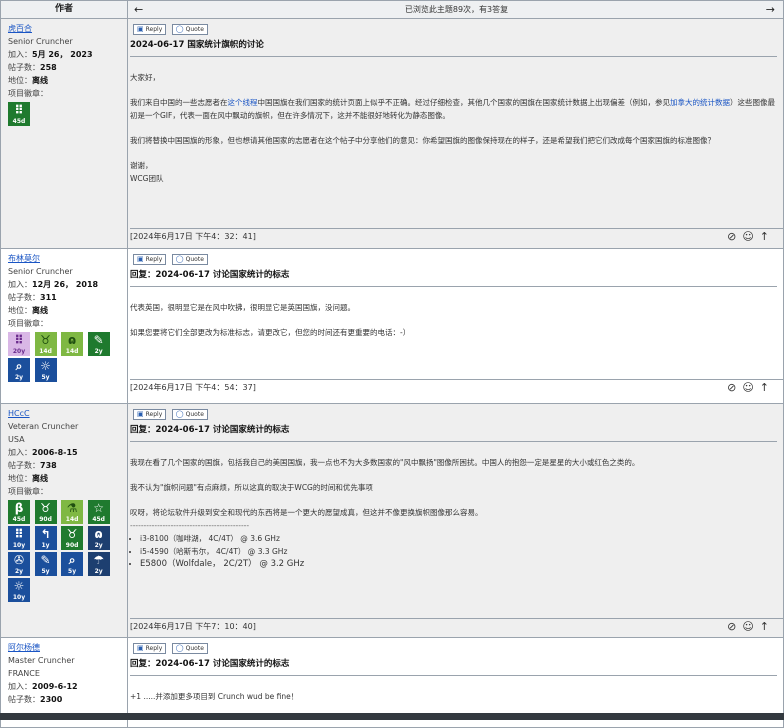 Image resolution: width=784 pixels, height=728 pixels. What do you see at coordinates (48, 297) in the screenshot?
I see `post-count: 311` at bounding box center [48, 297].